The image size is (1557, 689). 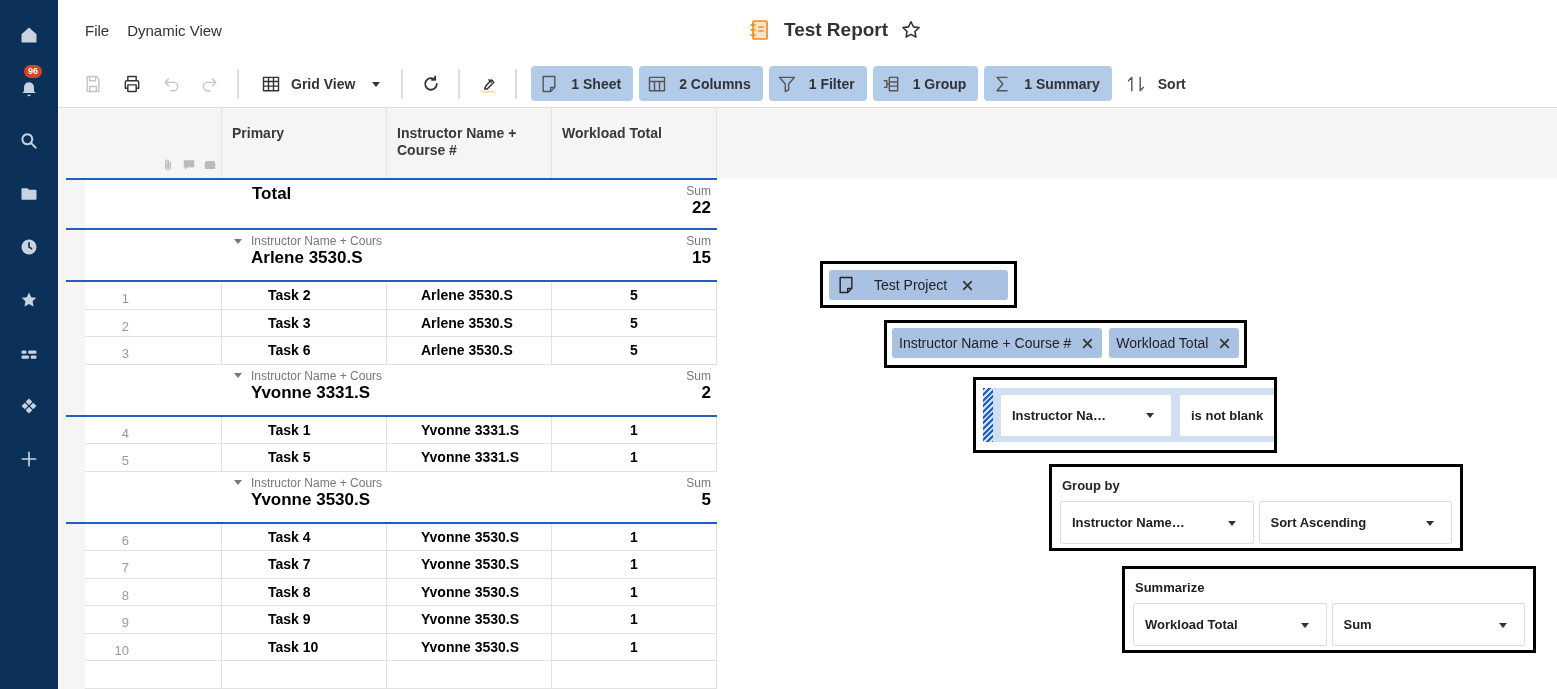 What do you see at coordinates (1226, 415) in the screenshot?
I see `dropdown: is not blank` at bounding box center [1226, 415].